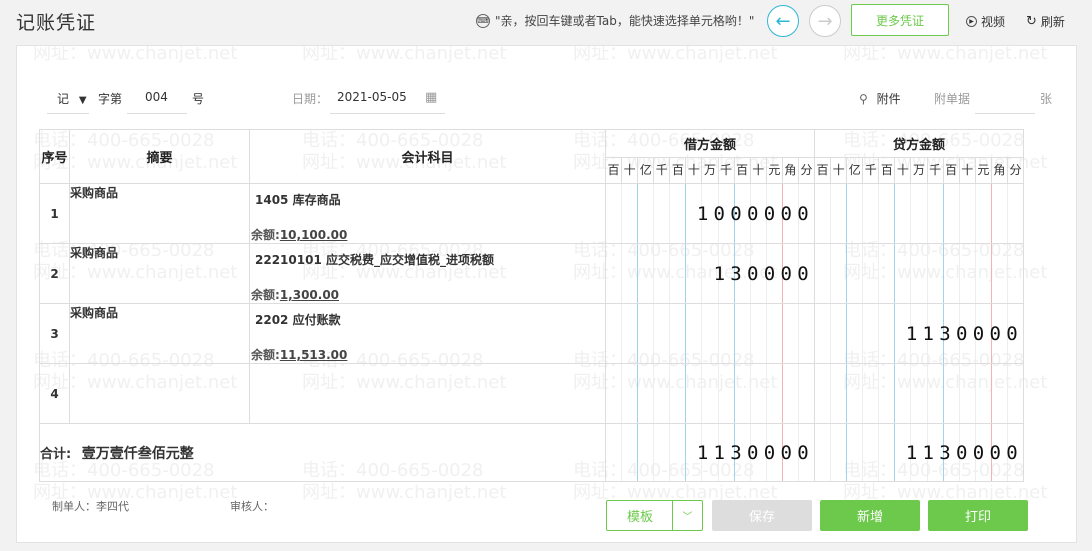  I want to click on credit-digit-units: 百十亿千百十万千百十元角分, so click(919, 170).